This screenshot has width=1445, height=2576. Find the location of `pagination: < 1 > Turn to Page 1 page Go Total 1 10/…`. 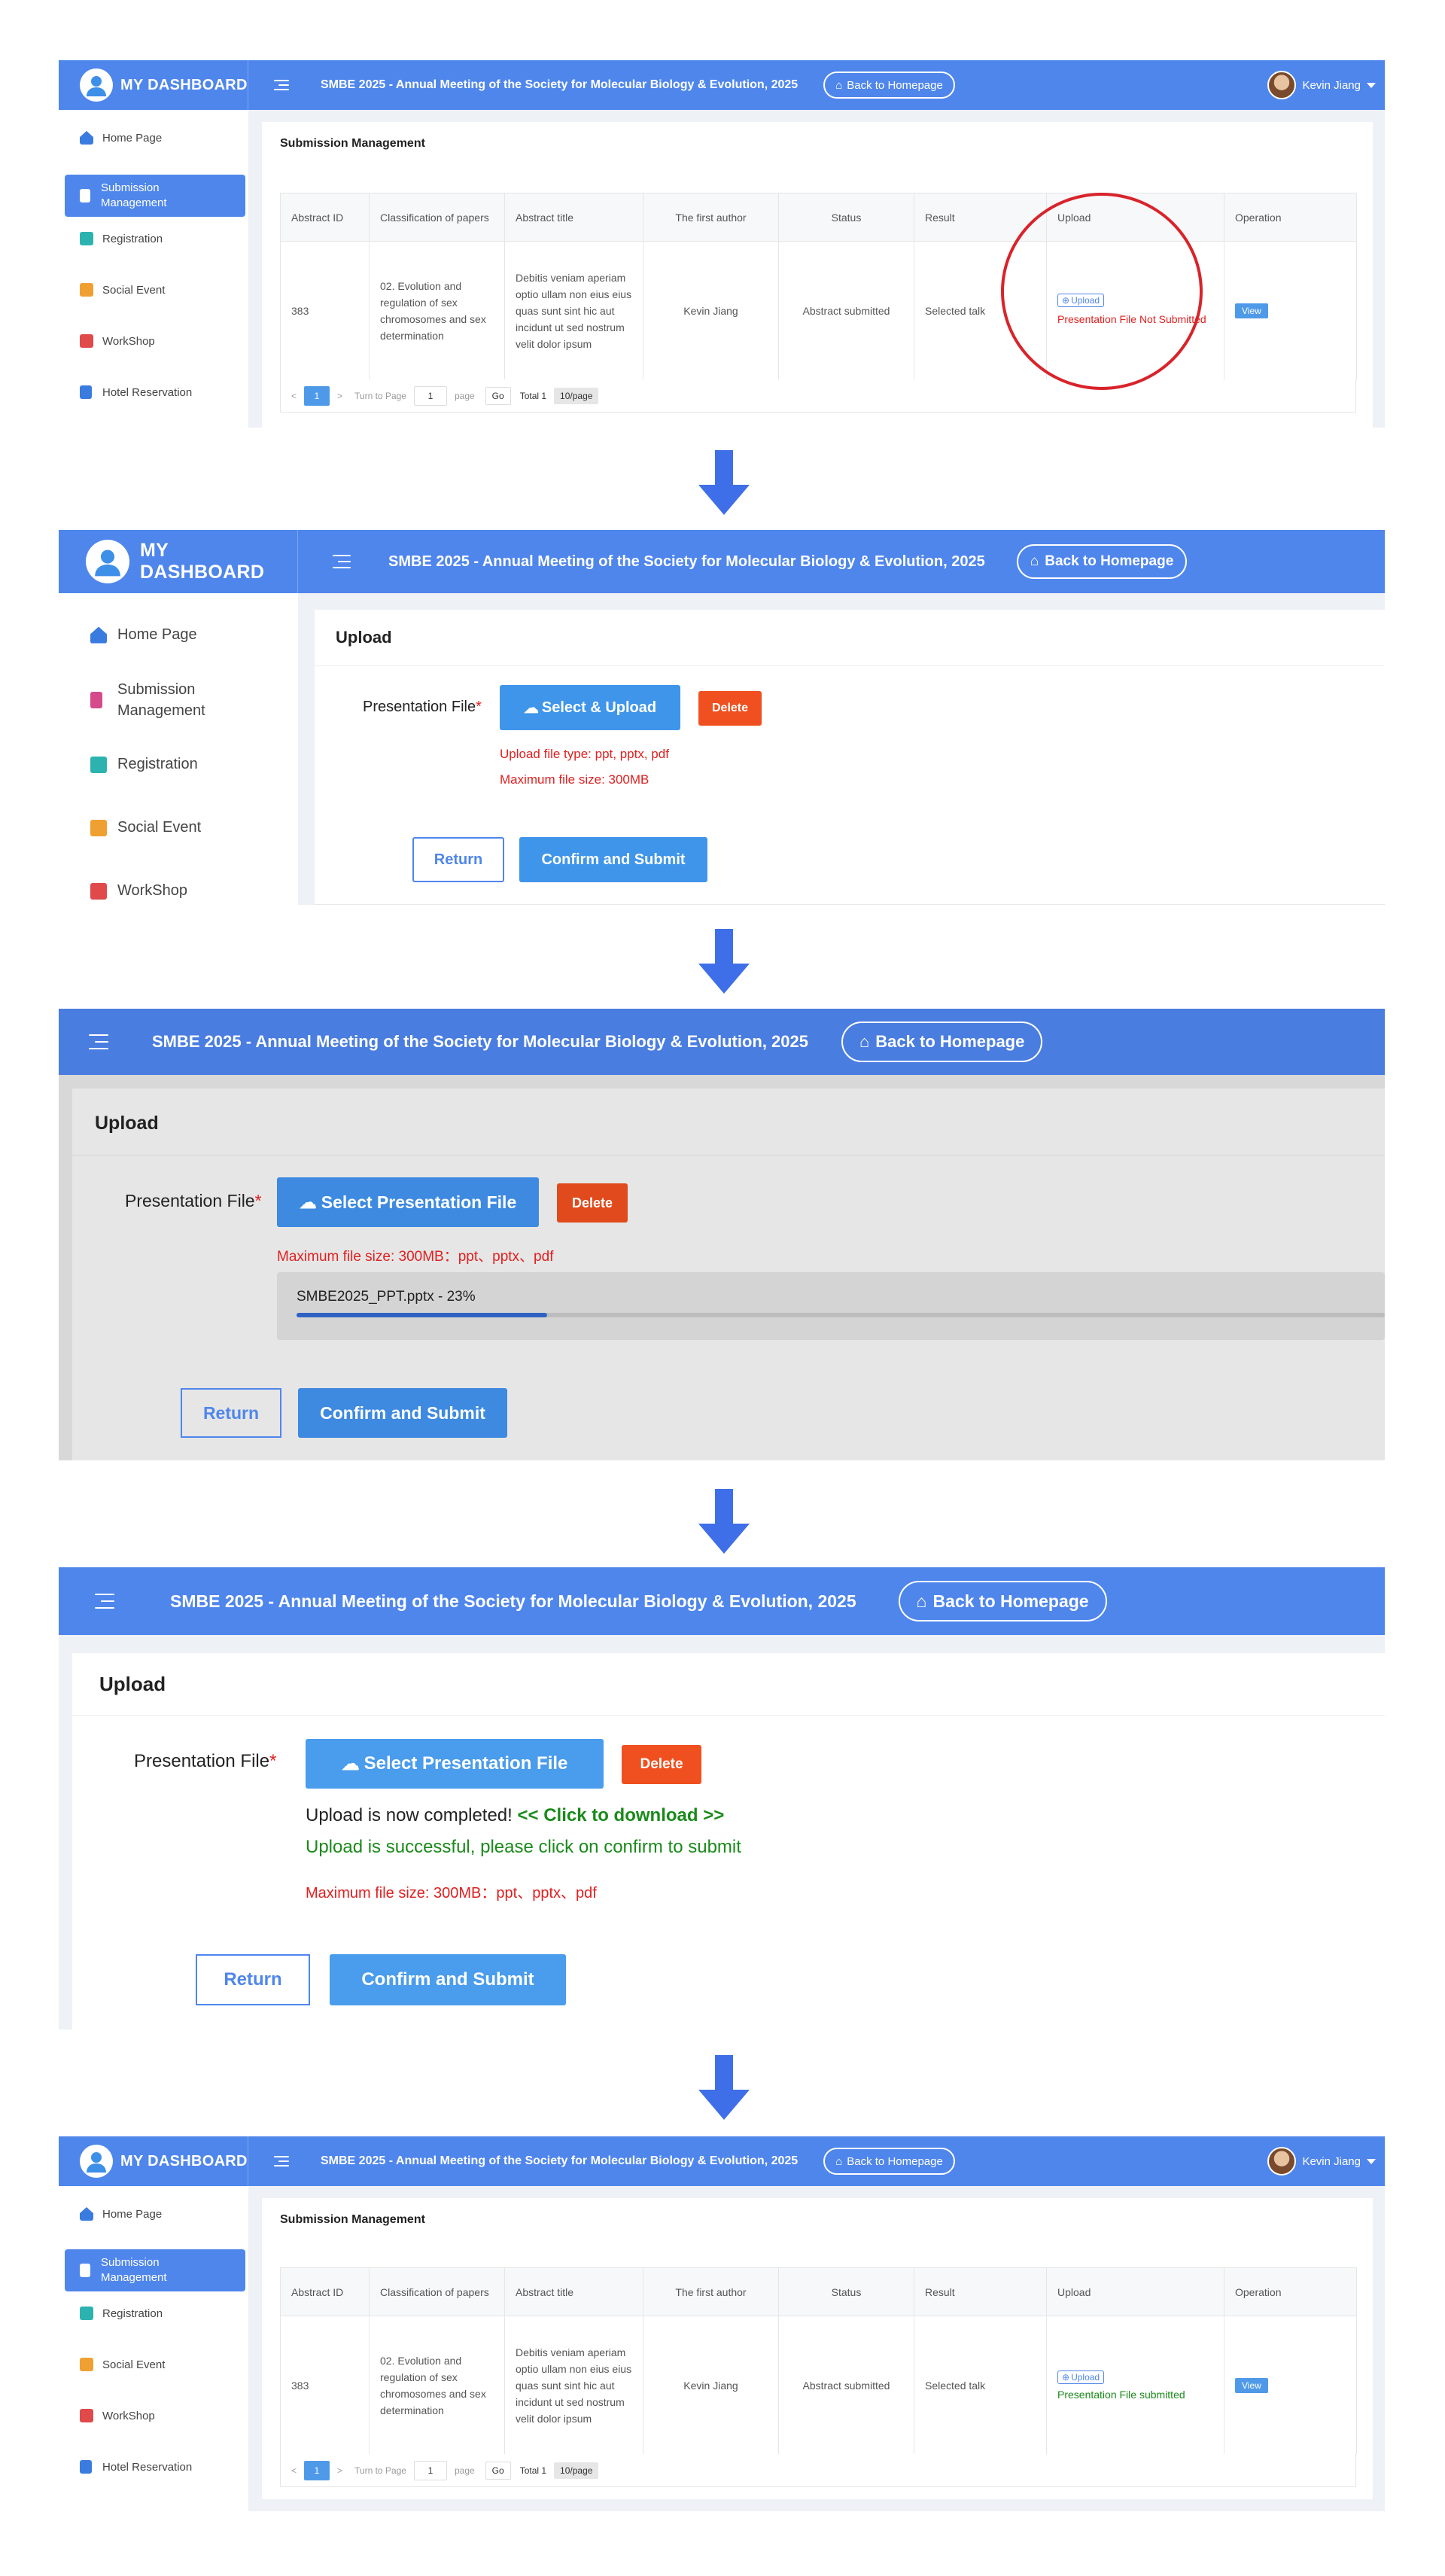

pagination: < 1 > Turn to Page 1 page Go Total 1 10/… is located at coordinates (818, 2471).